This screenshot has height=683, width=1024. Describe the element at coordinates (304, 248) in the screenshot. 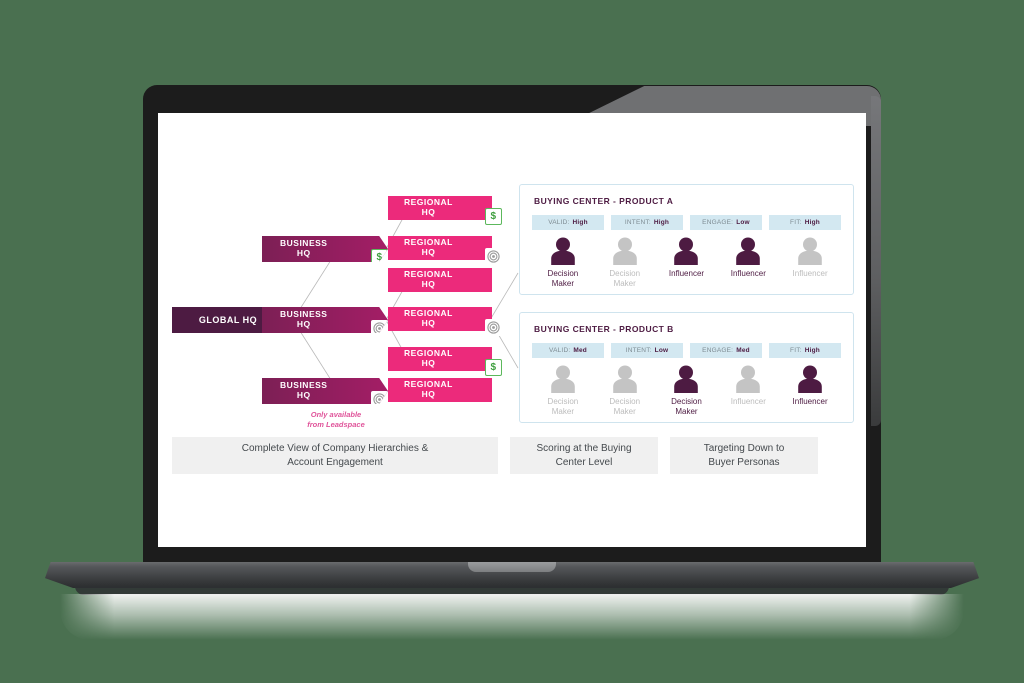

I see `business-hq-node-1-label: BUSINESS HQ` at that location.